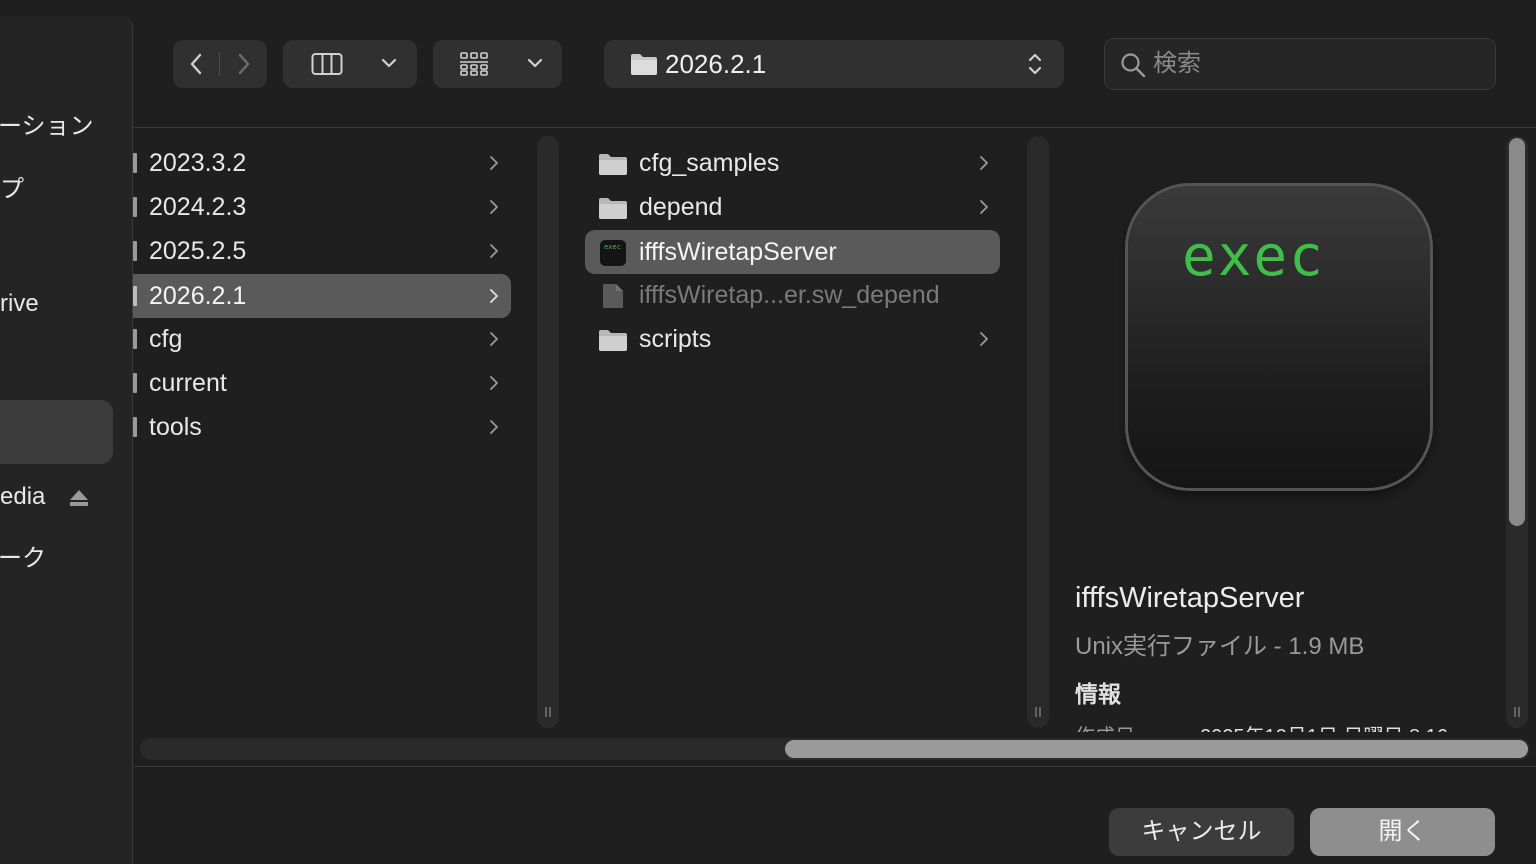 This screenshot has width=1536, height=864. Describe the element at coordinates (23, 559) in the screenshot. I see `sidebar-item-network: ーク` at that location.